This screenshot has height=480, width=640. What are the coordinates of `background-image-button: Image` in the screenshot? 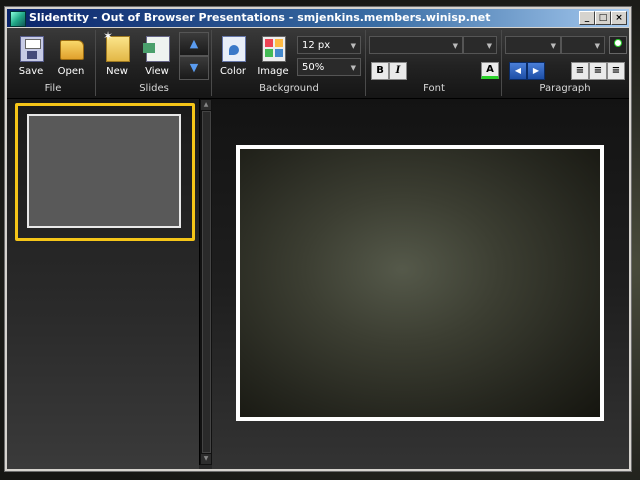 It's located at (273, 56).